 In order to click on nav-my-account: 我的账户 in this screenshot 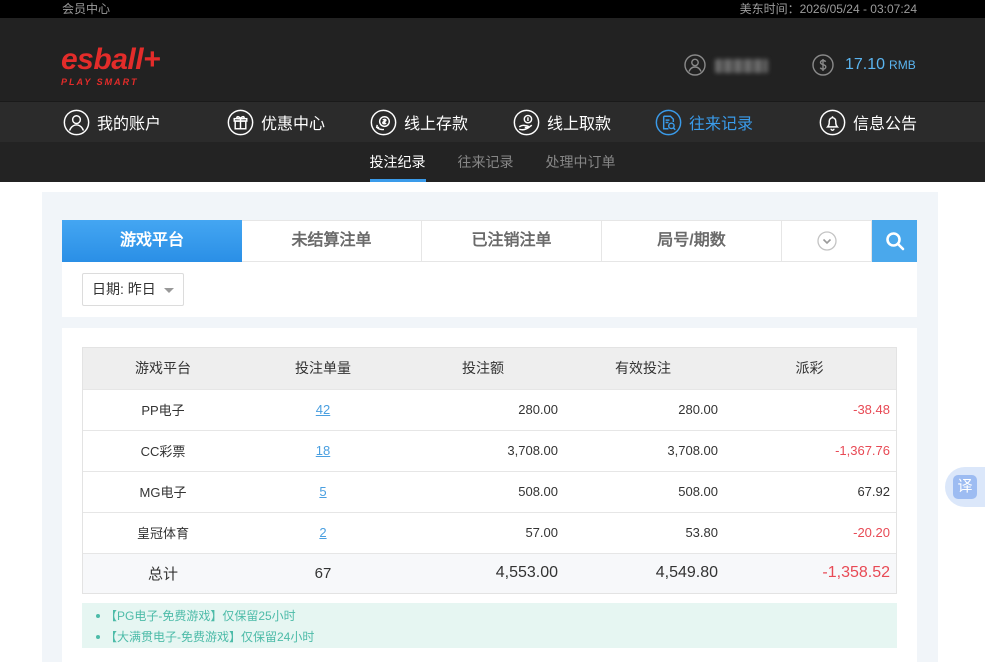, I will do `click(112, 122)`.